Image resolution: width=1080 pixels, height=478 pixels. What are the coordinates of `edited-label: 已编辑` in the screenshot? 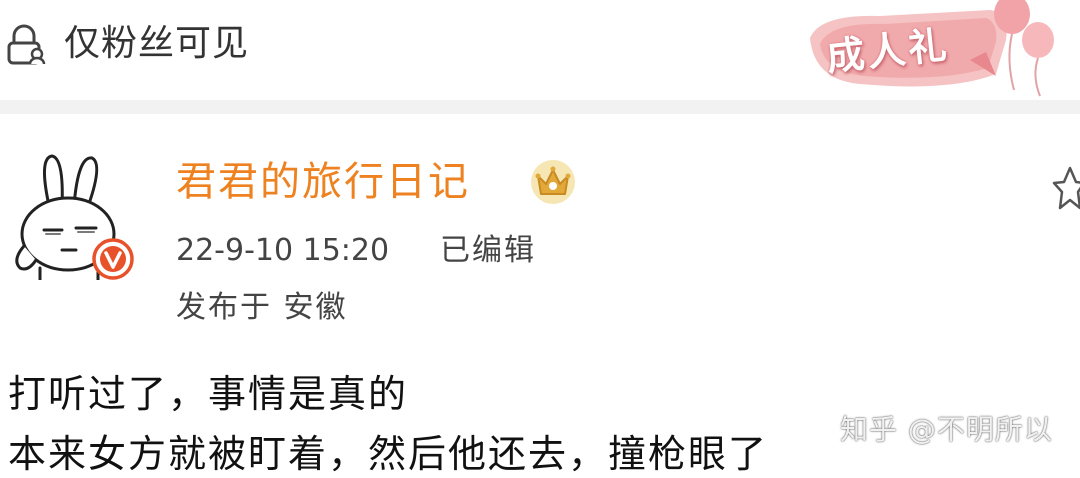 It's located at (488, 251).